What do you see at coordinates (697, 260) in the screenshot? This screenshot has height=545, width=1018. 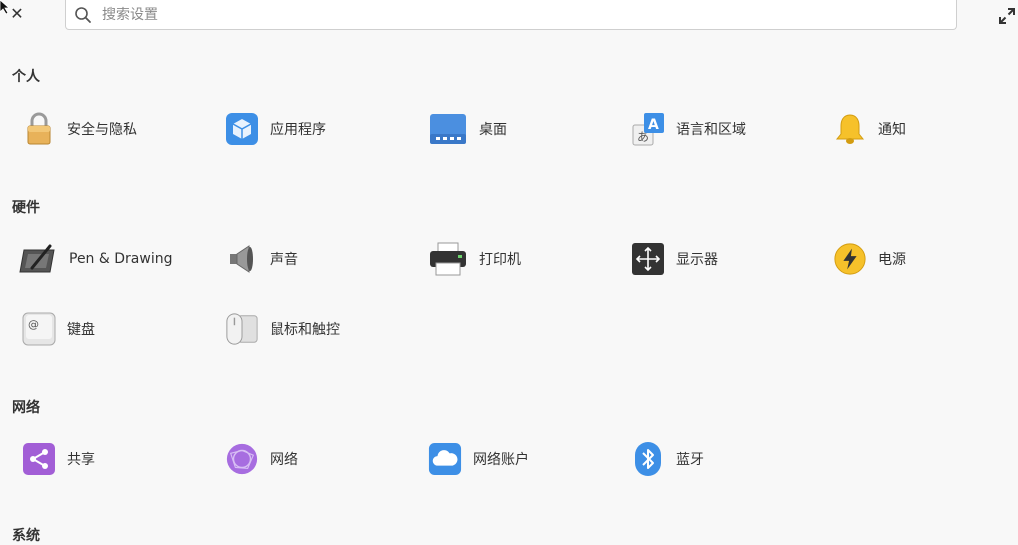 I see `item-label: 显示器` at bounding box center [697, 260].